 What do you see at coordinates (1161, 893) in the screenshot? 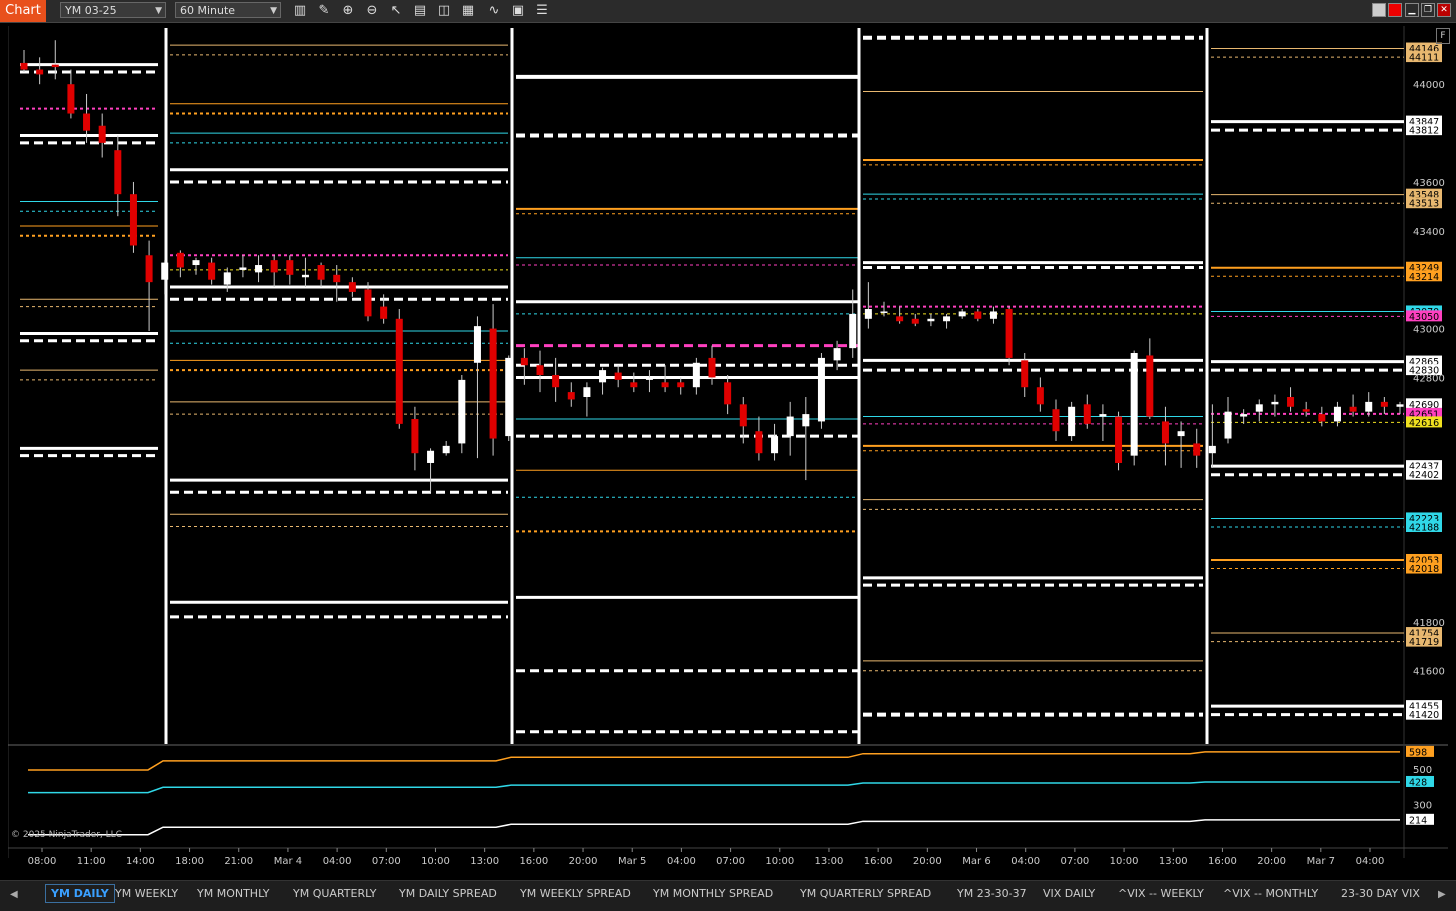
I see `tab-vix-weekly: ^VIX -- WEEKLY` at bounding box center [1161, 893].